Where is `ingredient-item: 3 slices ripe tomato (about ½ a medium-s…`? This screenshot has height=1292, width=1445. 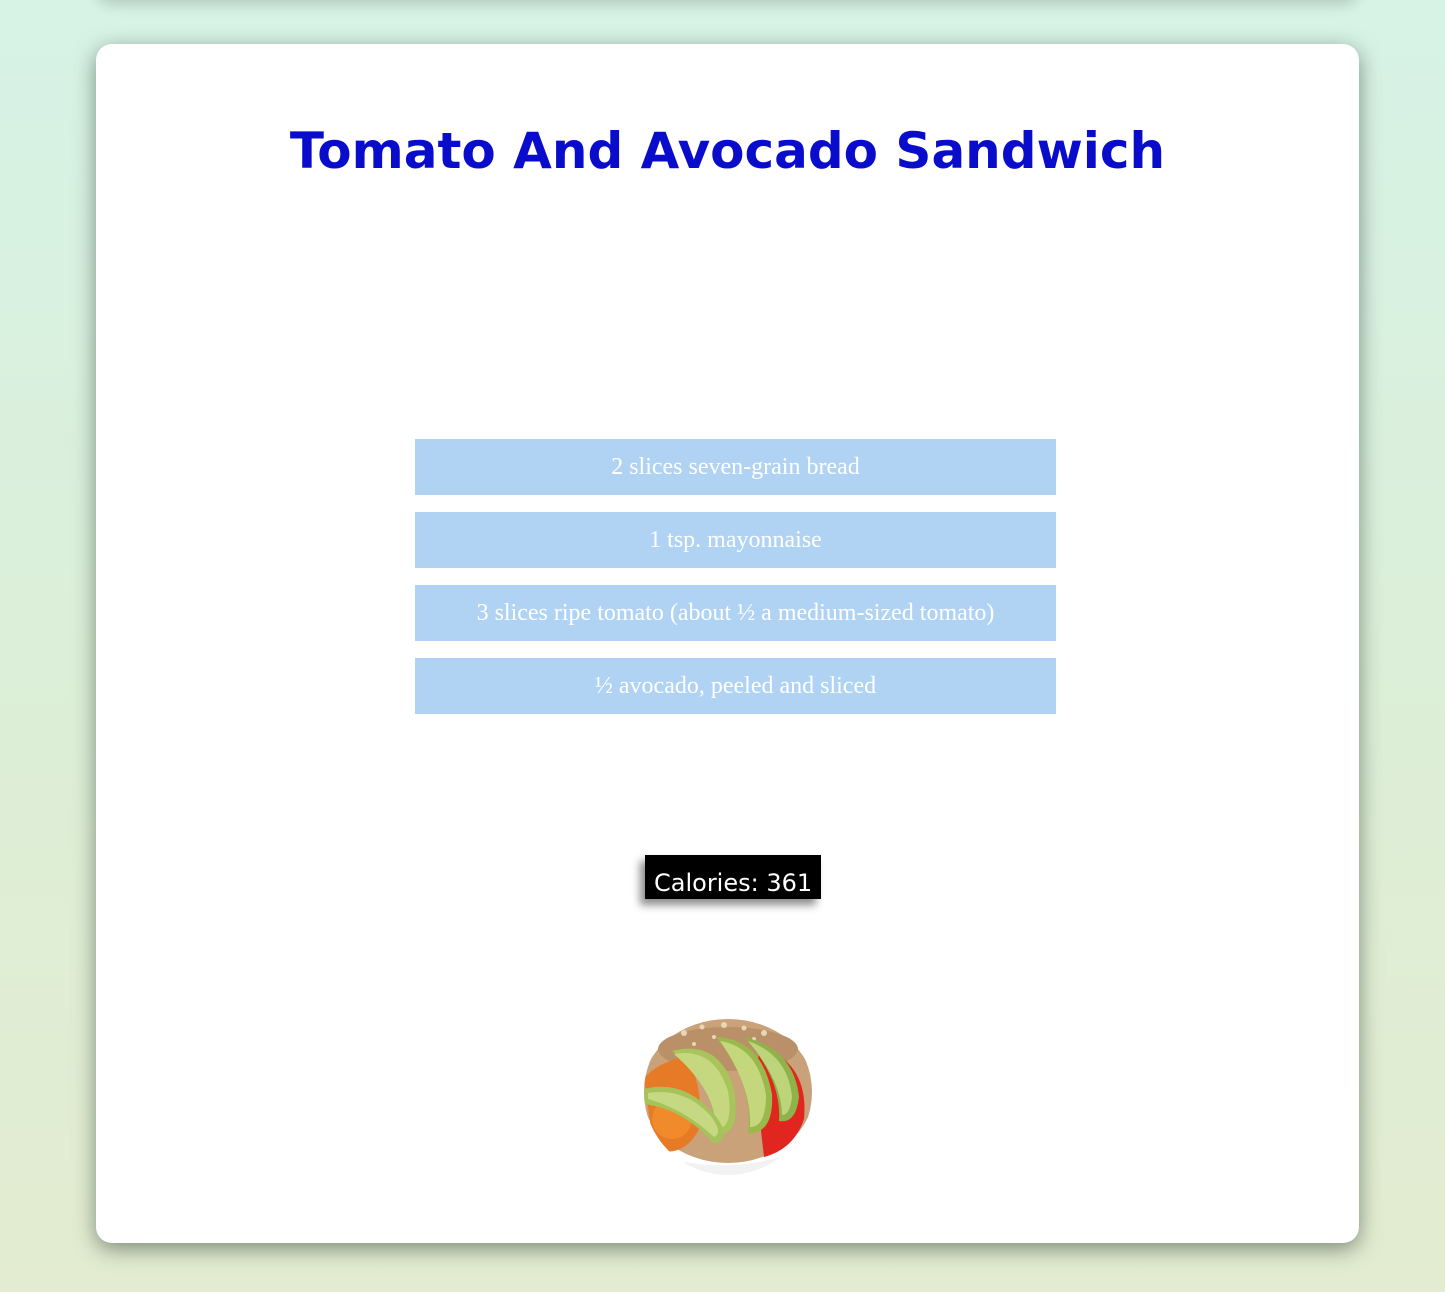
ingredient-item: 3 slices ripe tomato (about ½ a medium-s… is located at coordinates (735, 613).